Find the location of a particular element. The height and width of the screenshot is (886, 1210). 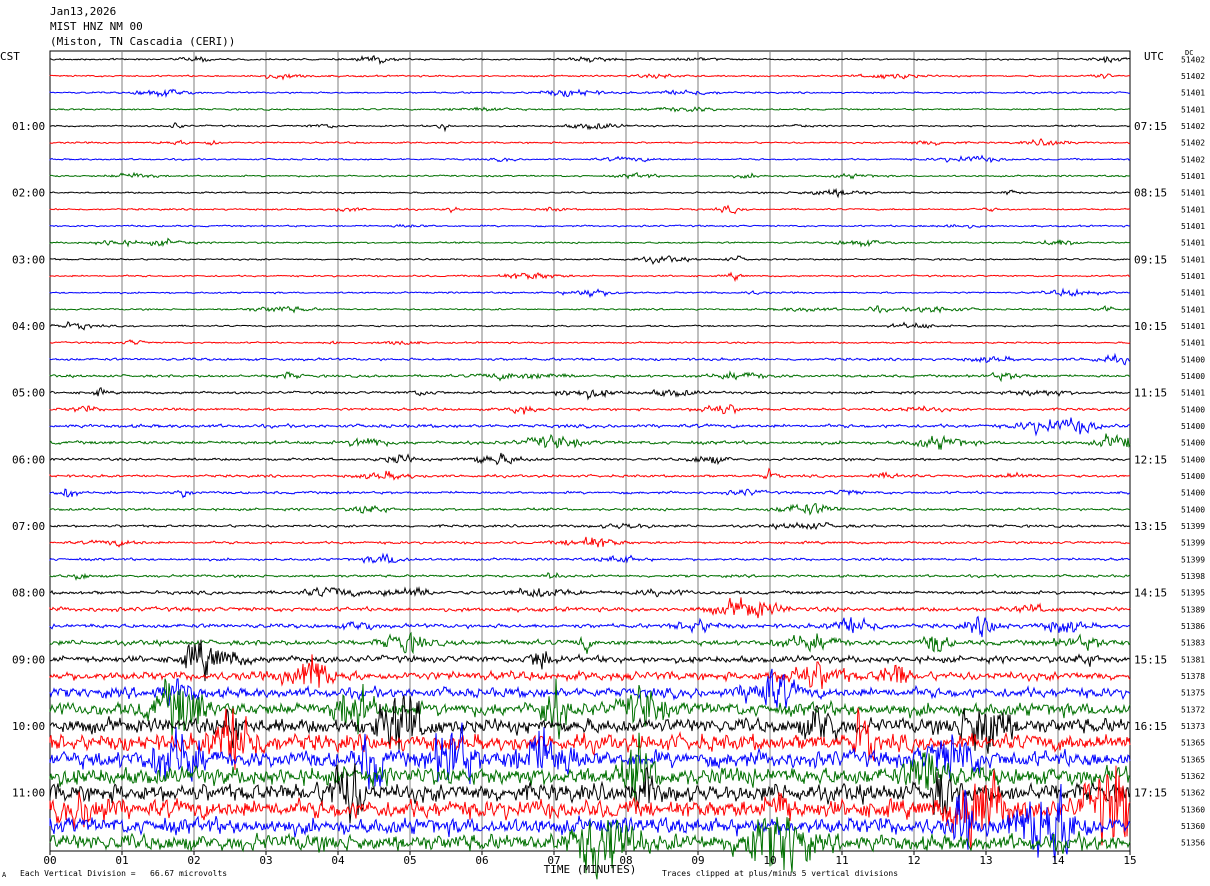

left-hour-label: 11:00 is located at coordinates (28, 793).